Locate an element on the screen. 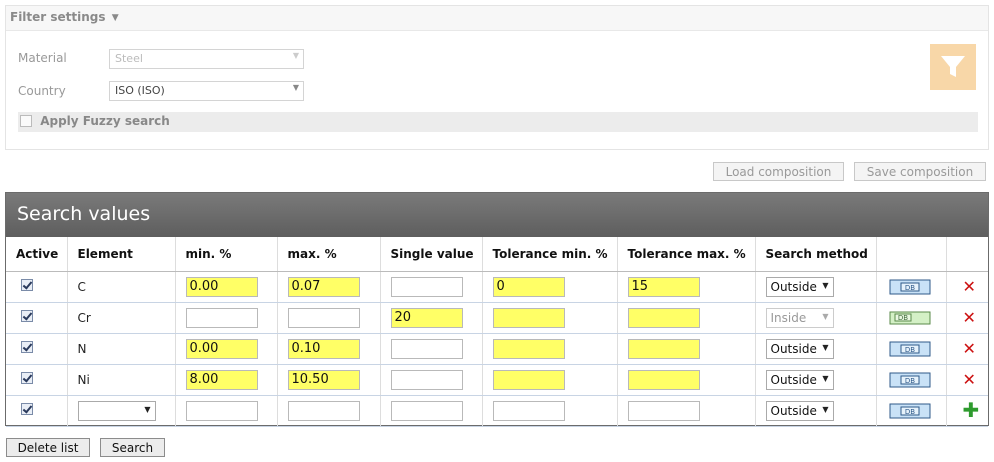  load-composition-button: Load composition is located at coordinates (778, 171).